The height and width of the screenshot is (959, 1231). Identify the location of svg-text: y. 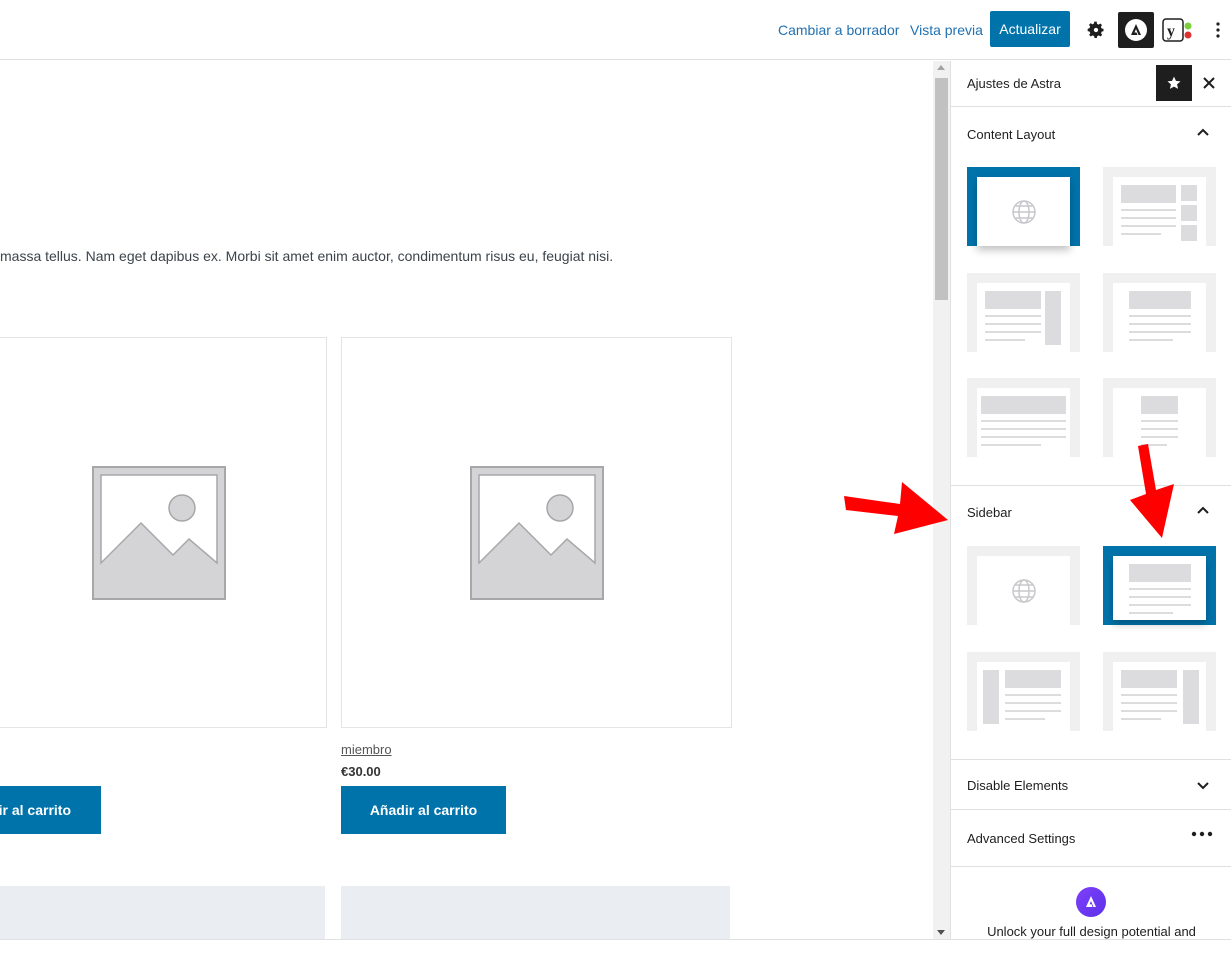
(1171, 31).